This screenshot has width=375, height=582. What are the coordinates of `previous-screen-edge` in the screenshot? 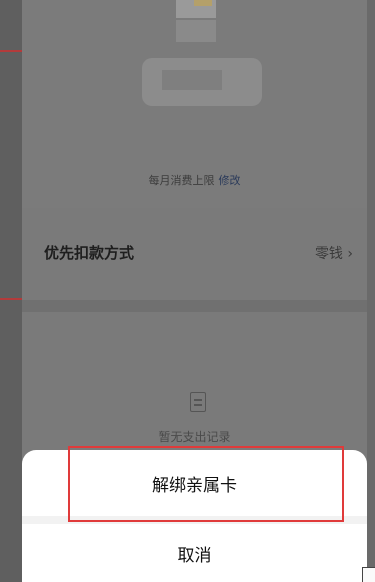 It's located at (11, 291).